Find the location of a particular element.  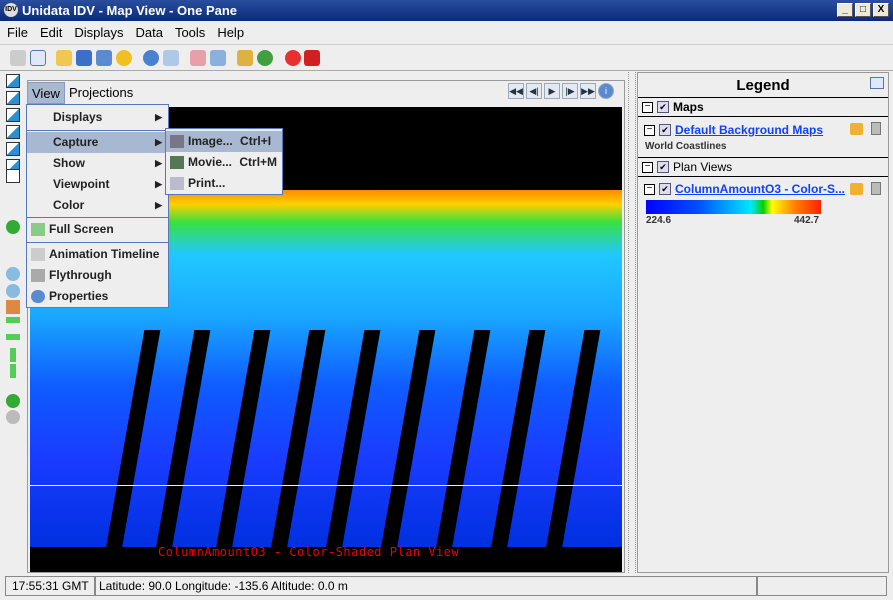

ozone-display-checkbox: ✔ is located at coordinates (665, 189).